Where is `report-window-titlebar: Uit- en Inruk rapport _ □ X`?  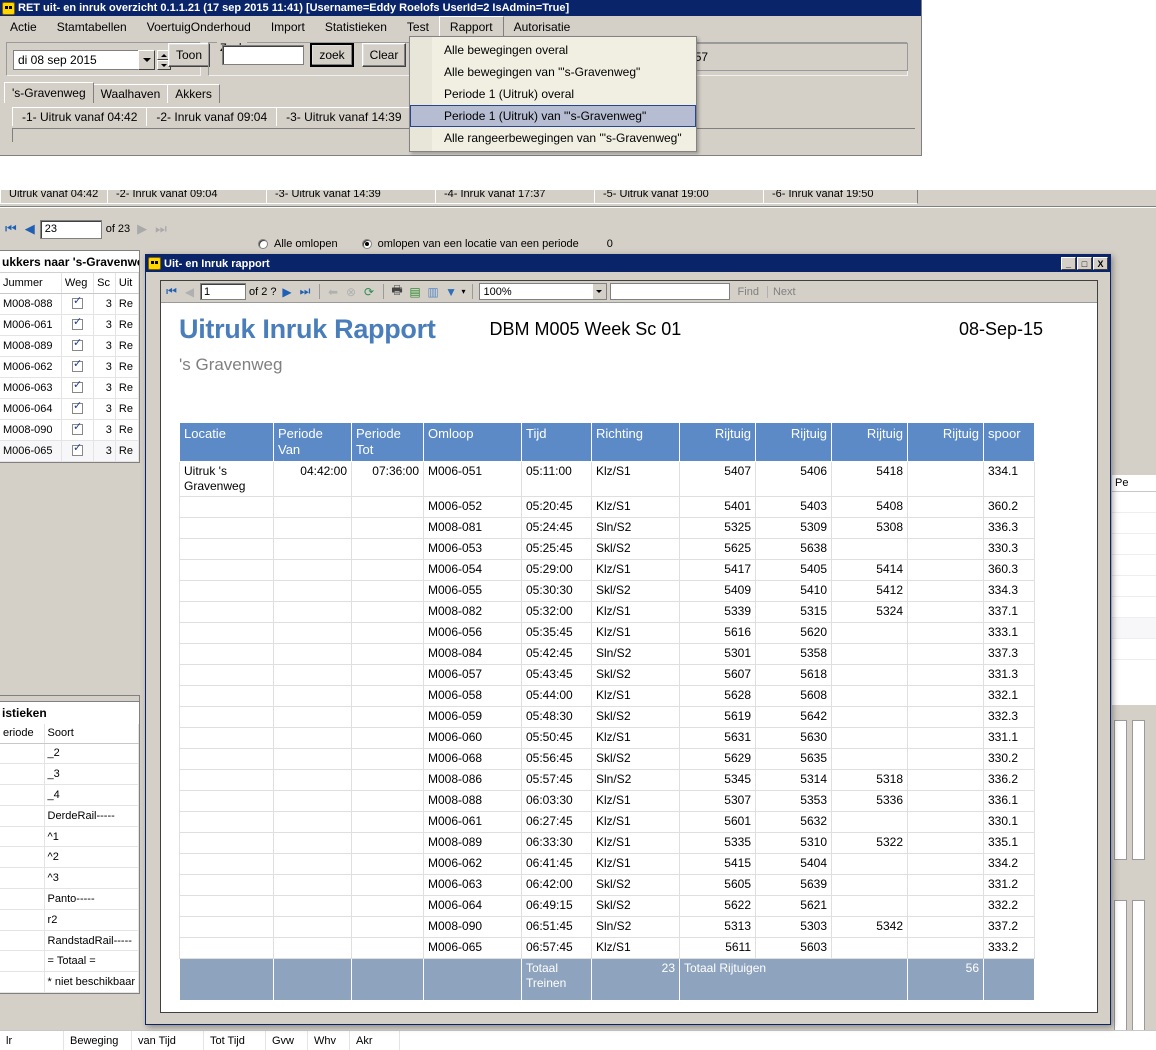
report-window-titlebar: Uit- en Inruk rapport _ □ X is located at coordinates (628, 263).